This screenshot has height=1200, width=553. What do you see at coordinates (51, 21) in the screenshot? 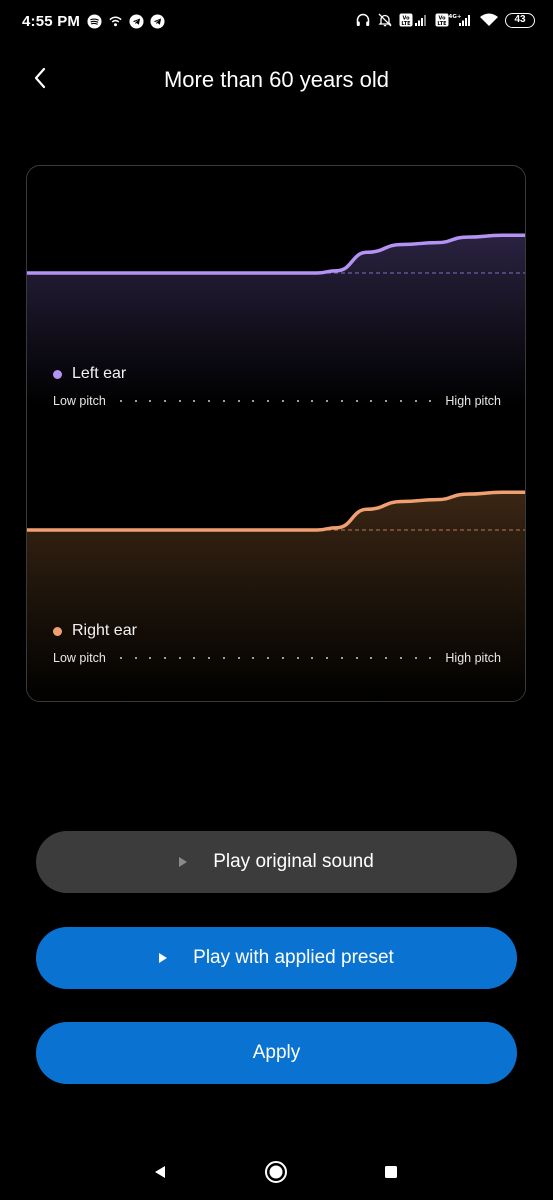
I see `status-time: 4:55 PM` at bounding box center [51, 21].